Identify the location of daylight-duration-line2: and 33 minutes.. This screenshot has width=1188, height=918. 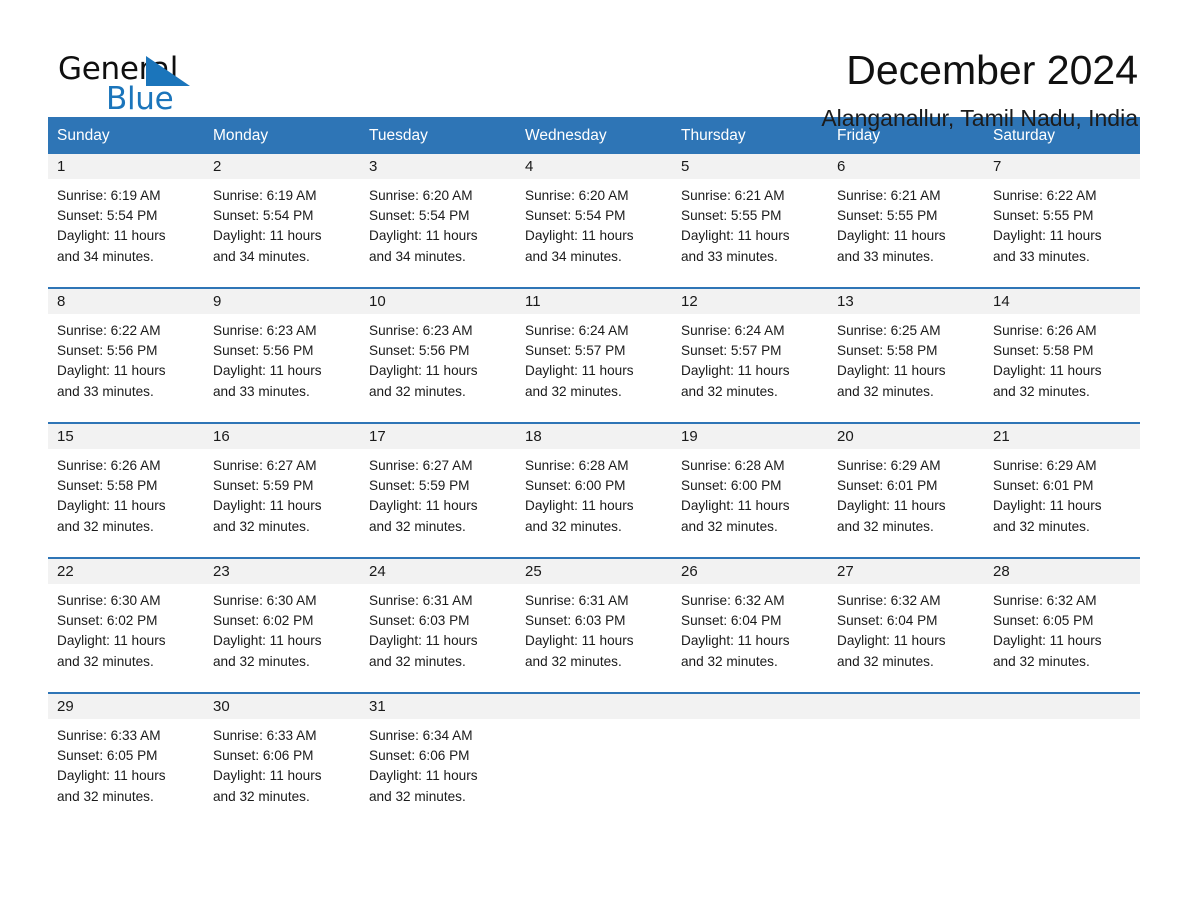
(105, 391).